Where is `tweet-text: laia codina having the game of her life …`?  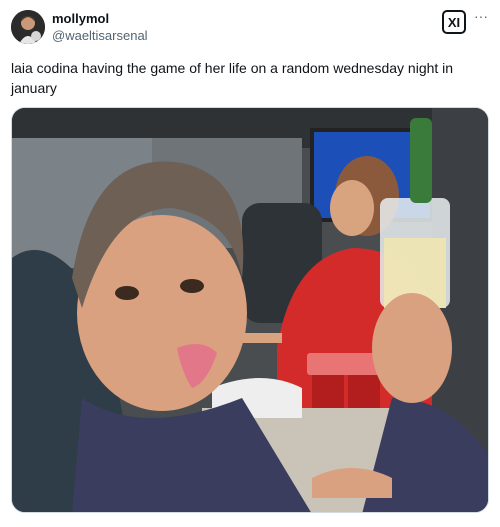 tweet-text: laia codina having the game of her life … is located at coordinates (232, 78).